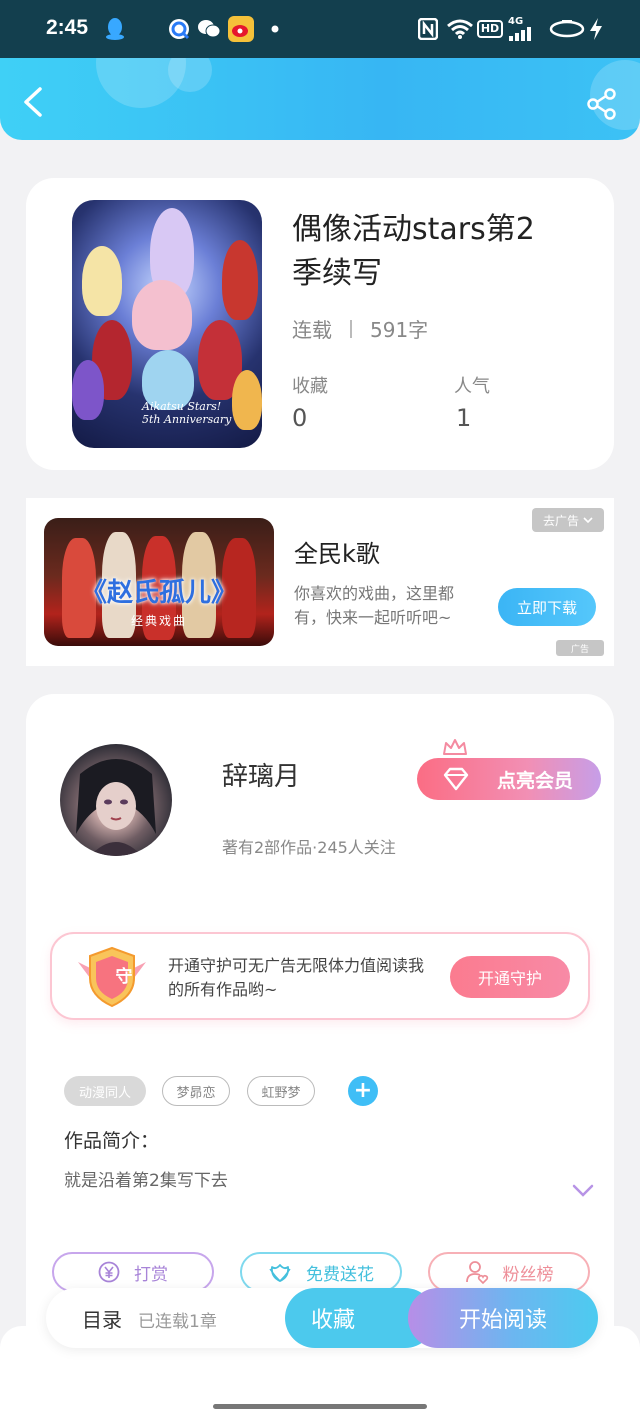  Describe the element at coordinates (374, 605) in the screenshot. I see `ad-description: 你喜欢的戏曲，这里都有，快来一起听听吧~` at that location.